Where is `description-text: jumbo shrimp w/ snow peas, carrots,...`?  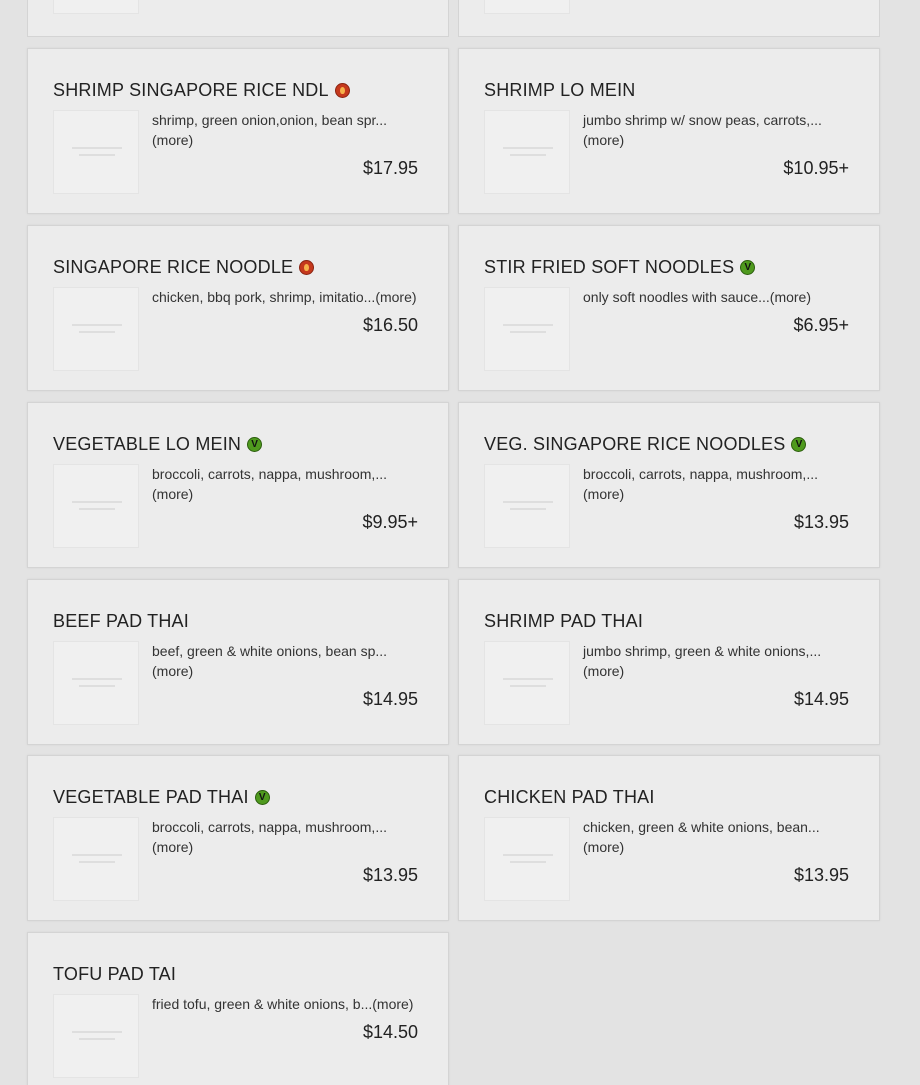 description-text: jumbo shrimp w/ snow peas, carrots,... is located at coordinates (702, 120).